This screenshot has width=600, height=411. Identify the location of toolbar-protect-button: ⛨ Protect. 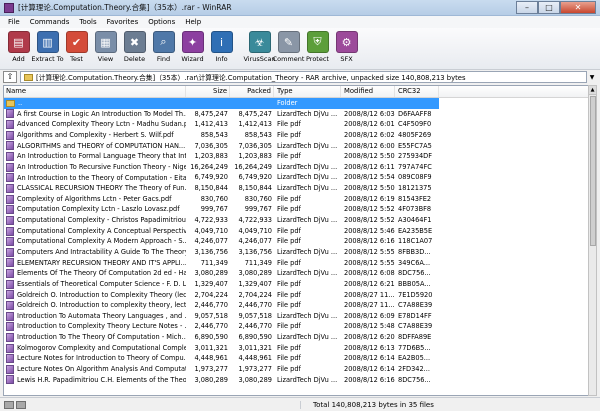
(317, 48).